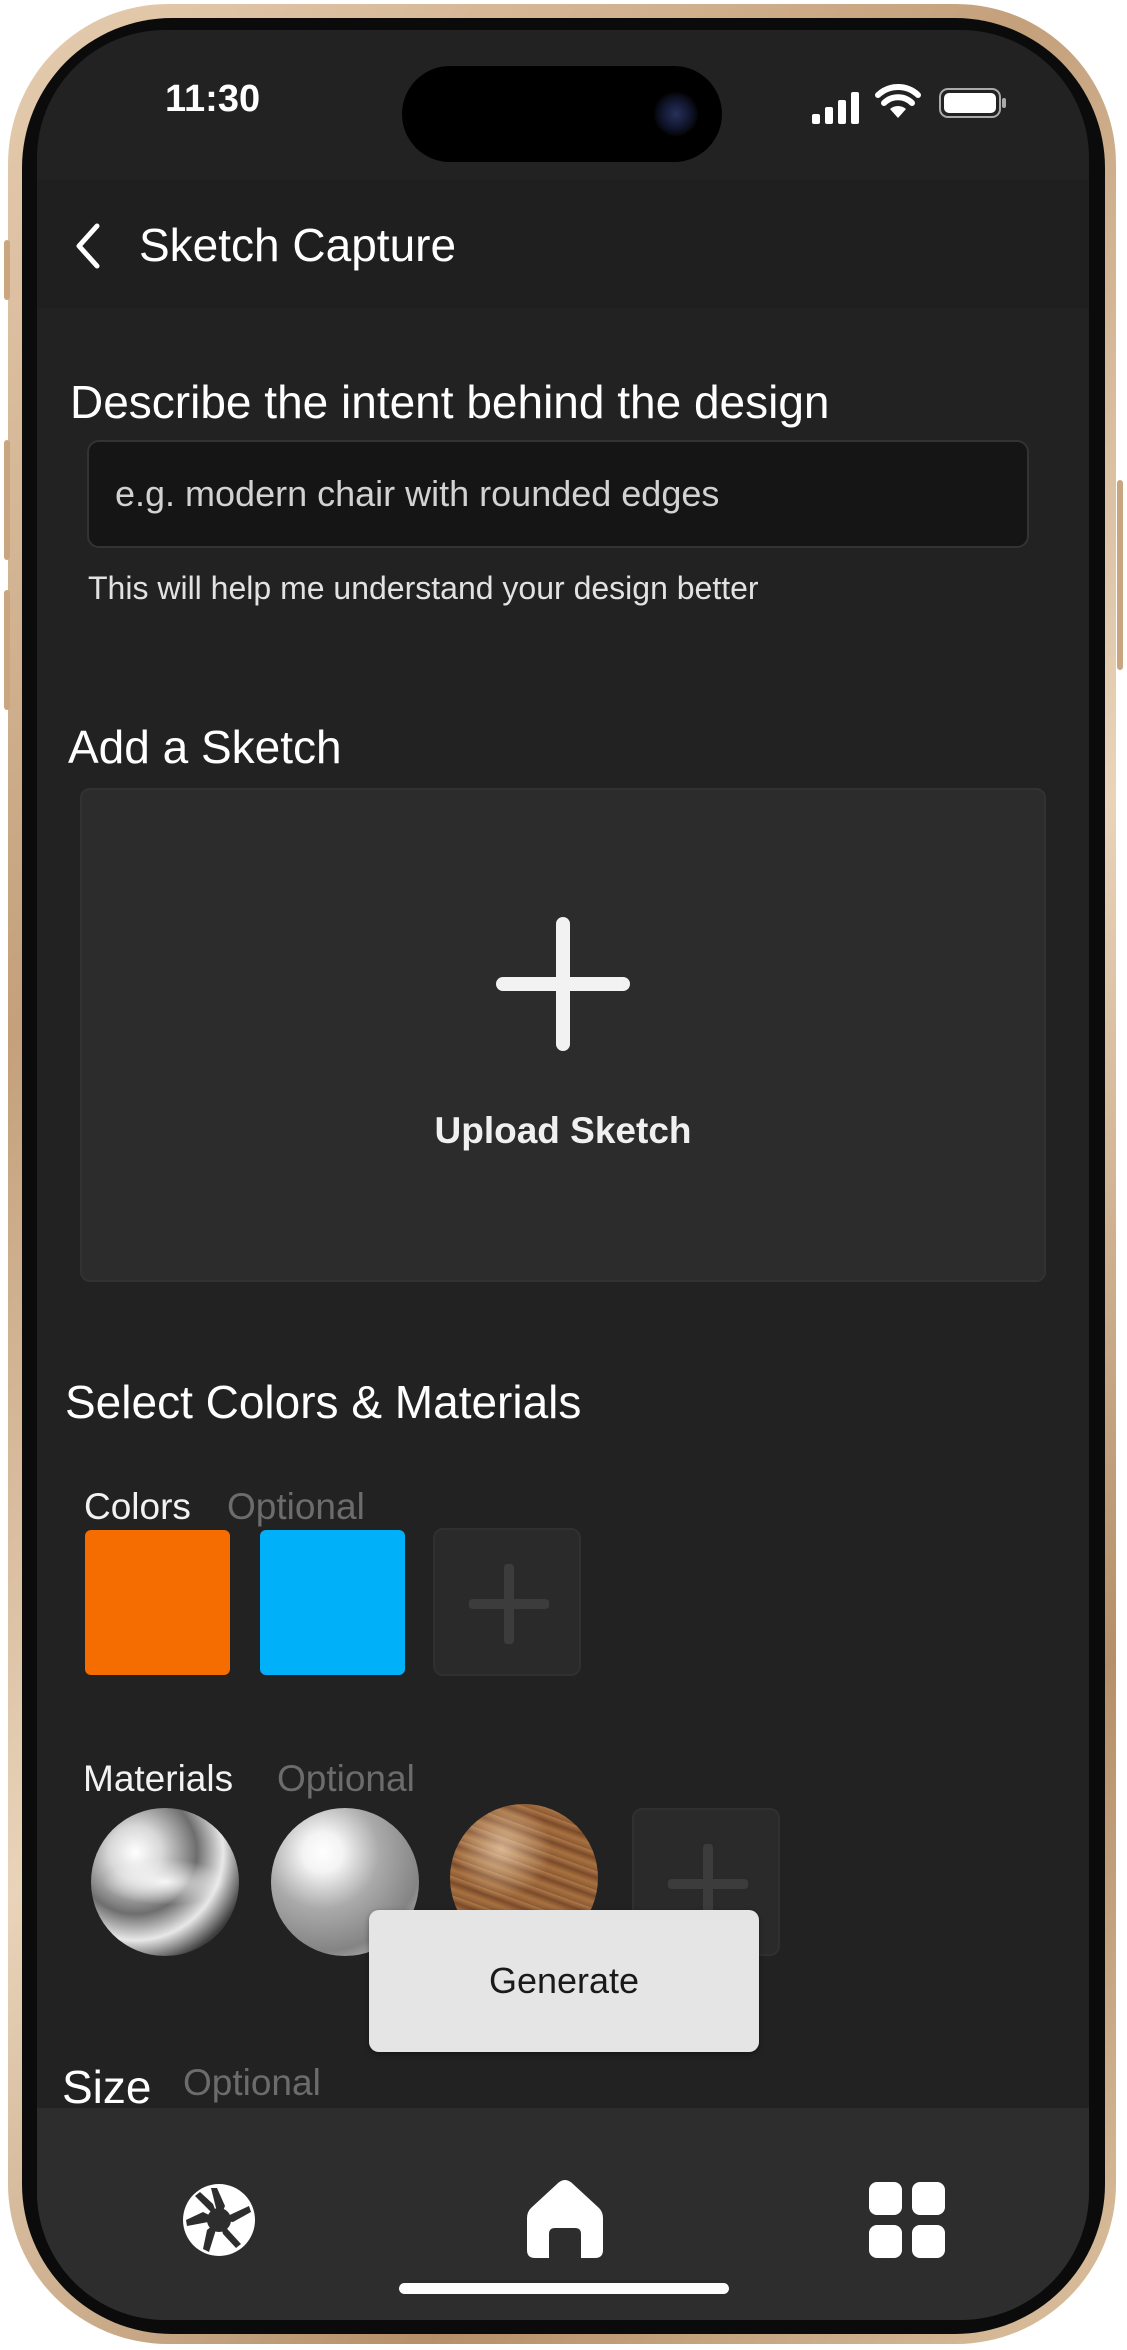 The height and width of the screenshot is (2350, 1127). Describe the element at coordinates (158, 1778) in the screenshot. I see `materials-label: Materials` at that location.